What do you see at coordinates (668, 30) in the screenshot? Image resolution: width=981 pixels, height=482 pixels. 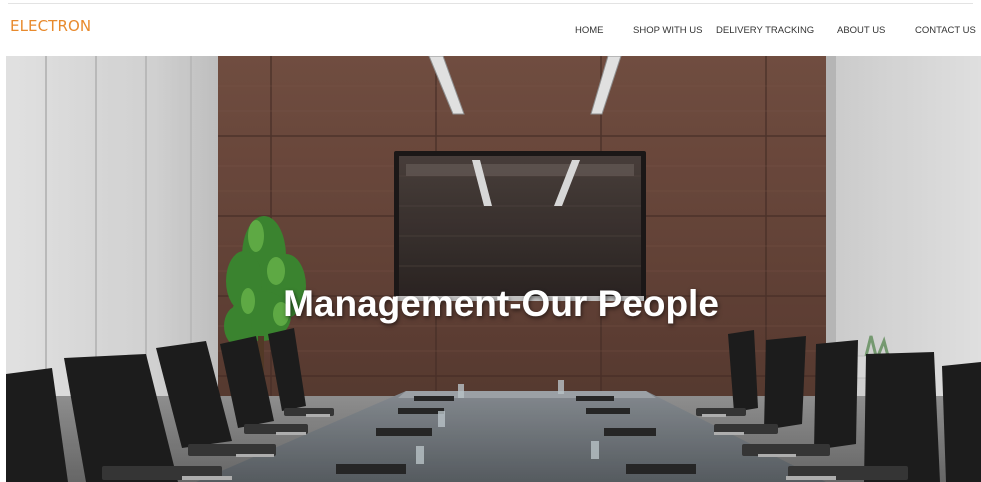 I see `nav-item-shop-with-us: SHOP WITH US` at bounding box center [668, 30].